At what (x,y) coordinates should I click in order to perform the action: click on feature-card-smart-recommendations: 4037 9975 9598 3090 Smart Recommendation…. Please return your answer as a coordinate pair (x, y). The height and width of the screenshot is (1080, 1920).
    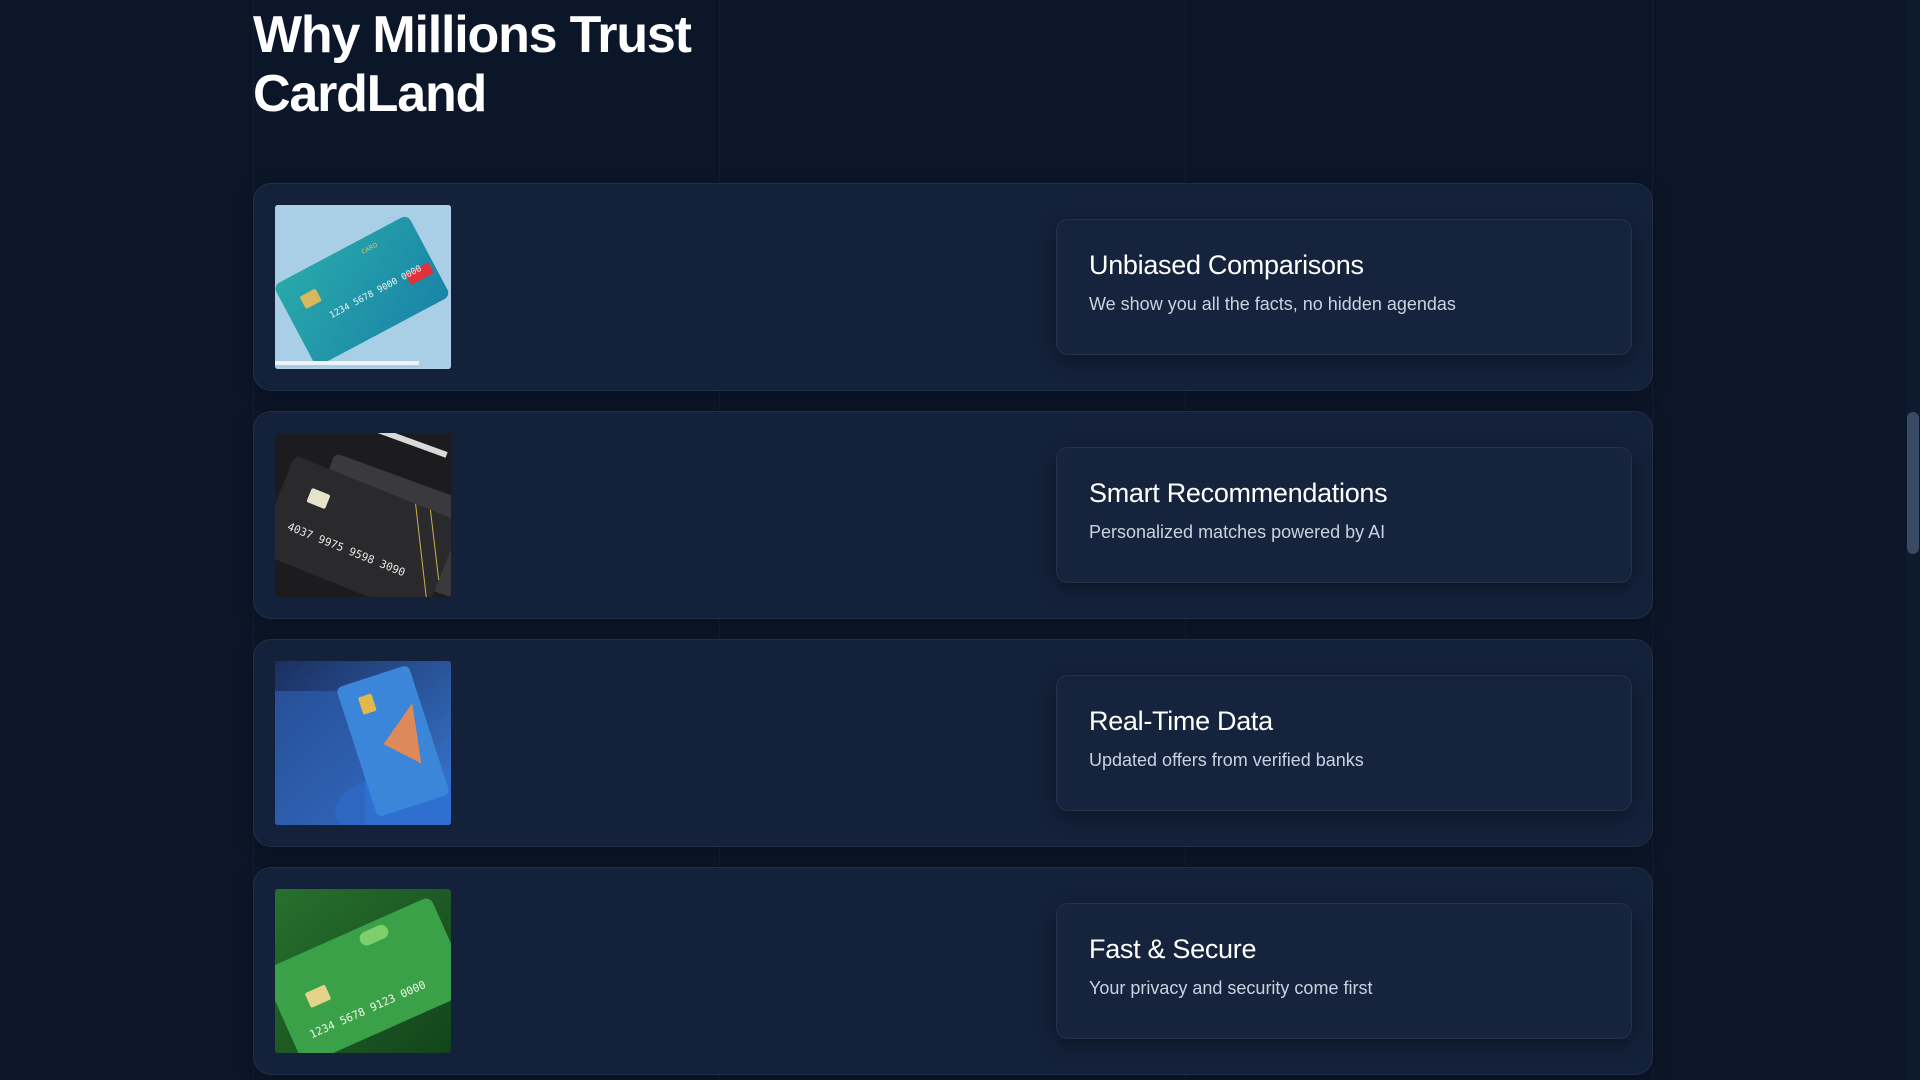
    Looking at the image, I should click on (953, 515).